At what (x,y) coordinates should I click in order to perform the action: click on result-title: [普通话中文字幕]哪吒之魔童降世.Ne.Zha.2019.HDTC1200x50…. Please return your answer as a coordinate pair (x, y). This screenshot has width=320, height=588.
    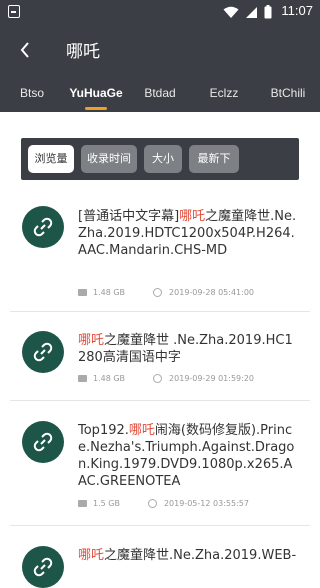
    Looking at the image, I should click on (187, 233).